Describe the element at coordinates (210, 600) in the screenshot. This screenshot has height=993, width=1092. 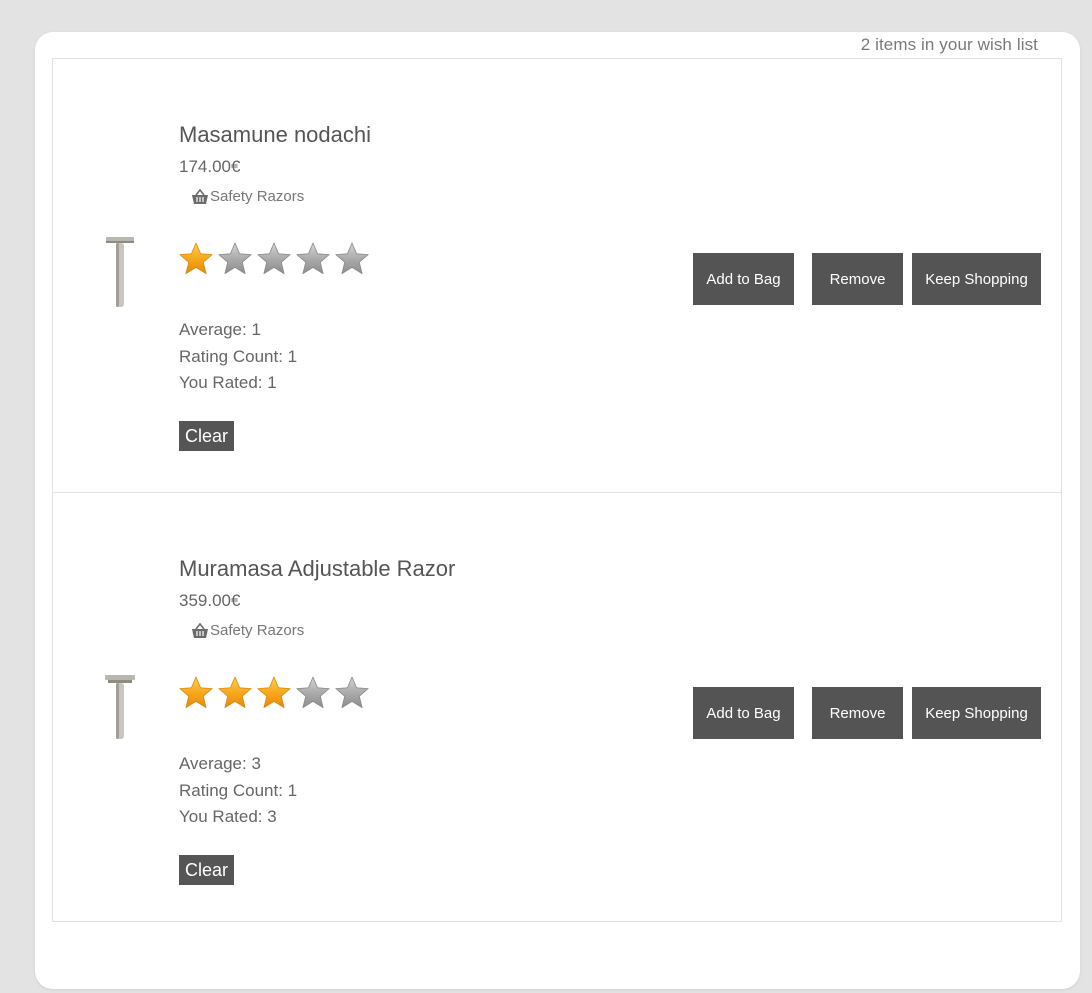
I see `product-price: 359.00€` at that location.